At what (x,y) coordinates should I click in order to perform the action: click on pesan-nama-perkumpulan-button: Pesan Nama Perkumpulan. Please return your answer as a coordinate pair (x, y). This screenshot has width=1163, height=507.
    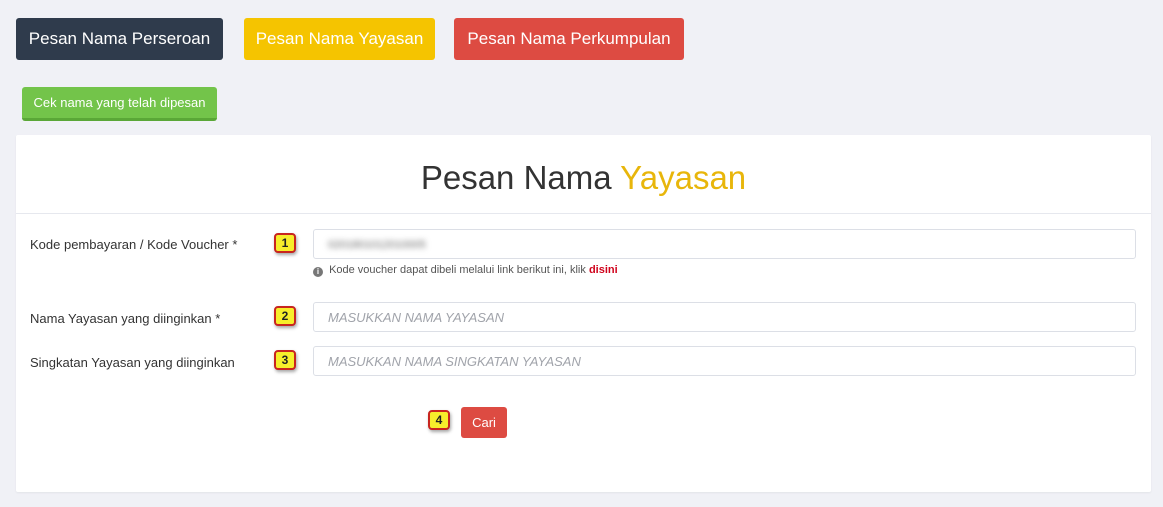
    Looking at the image, I should click on (569, 39).